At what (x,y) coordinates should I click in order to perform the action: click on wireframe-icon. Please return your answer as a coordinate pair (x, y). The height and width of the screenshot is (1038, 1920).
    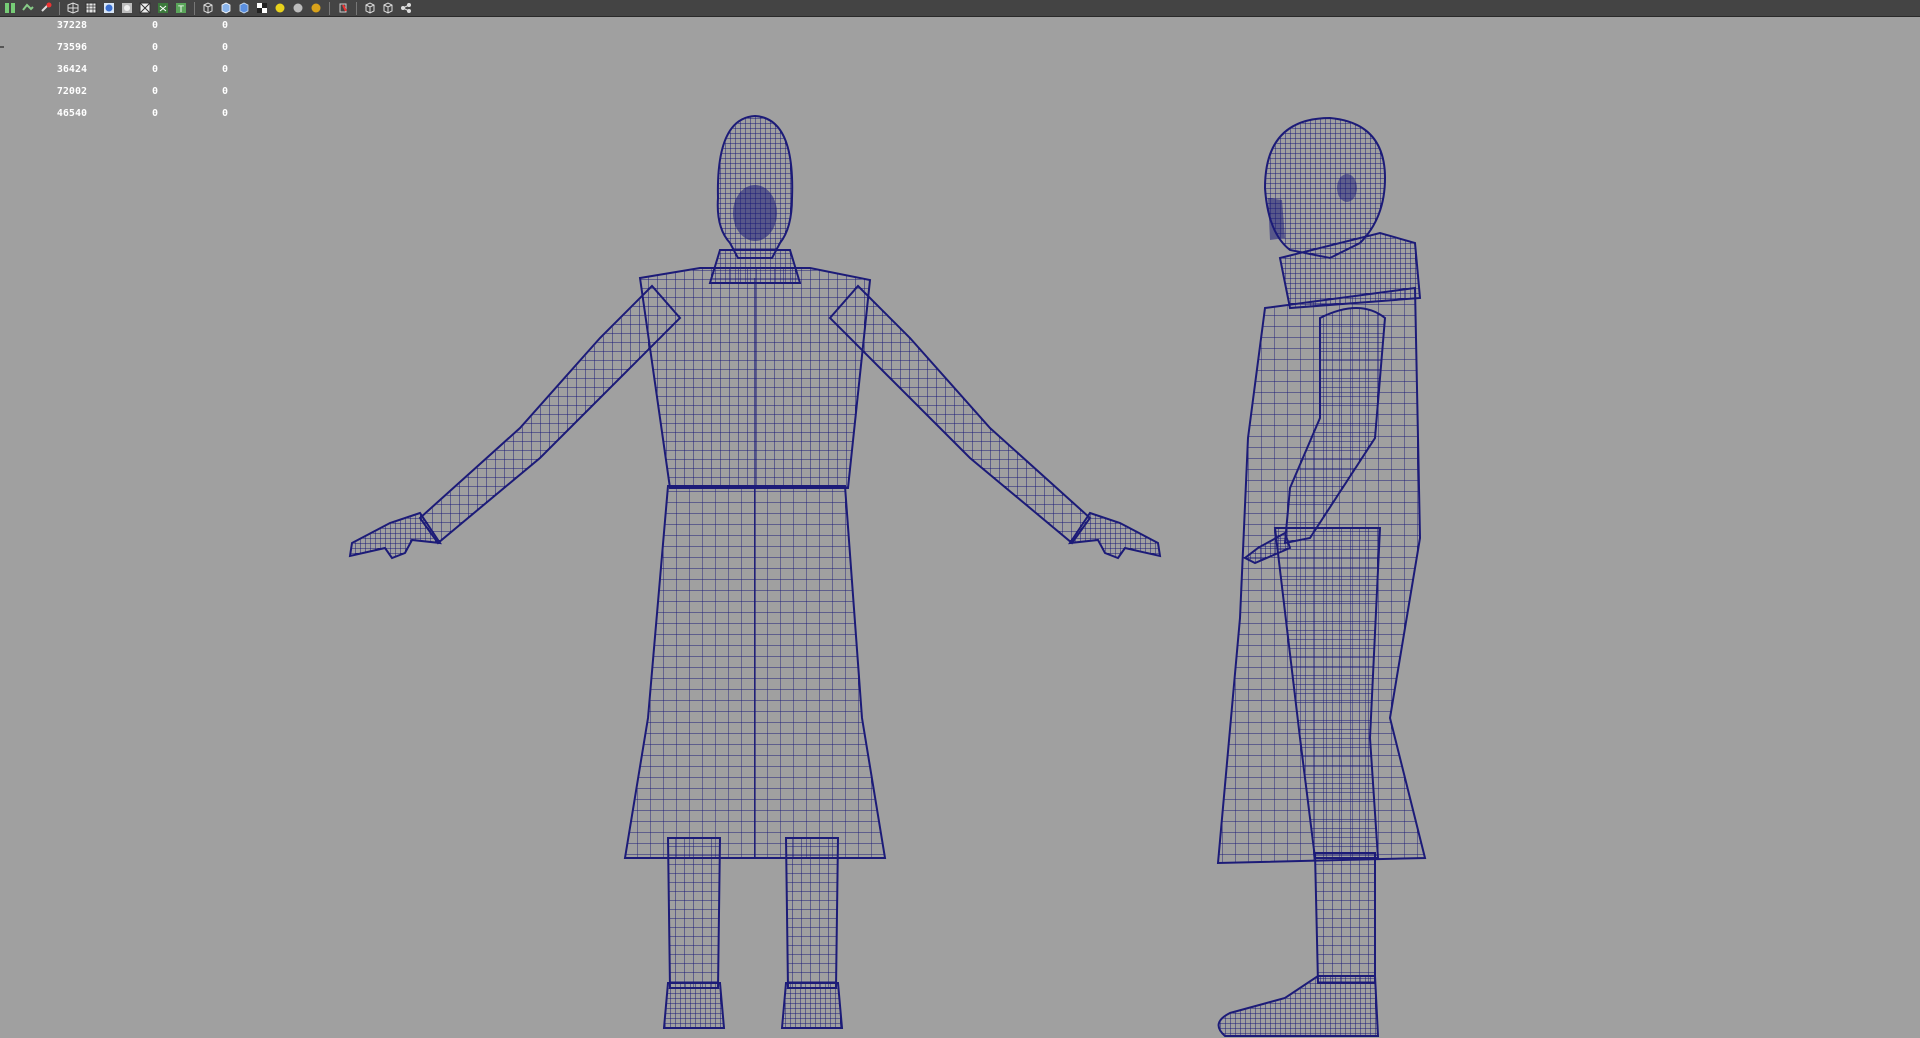
    Looking at the image, I should click on (73, 8).